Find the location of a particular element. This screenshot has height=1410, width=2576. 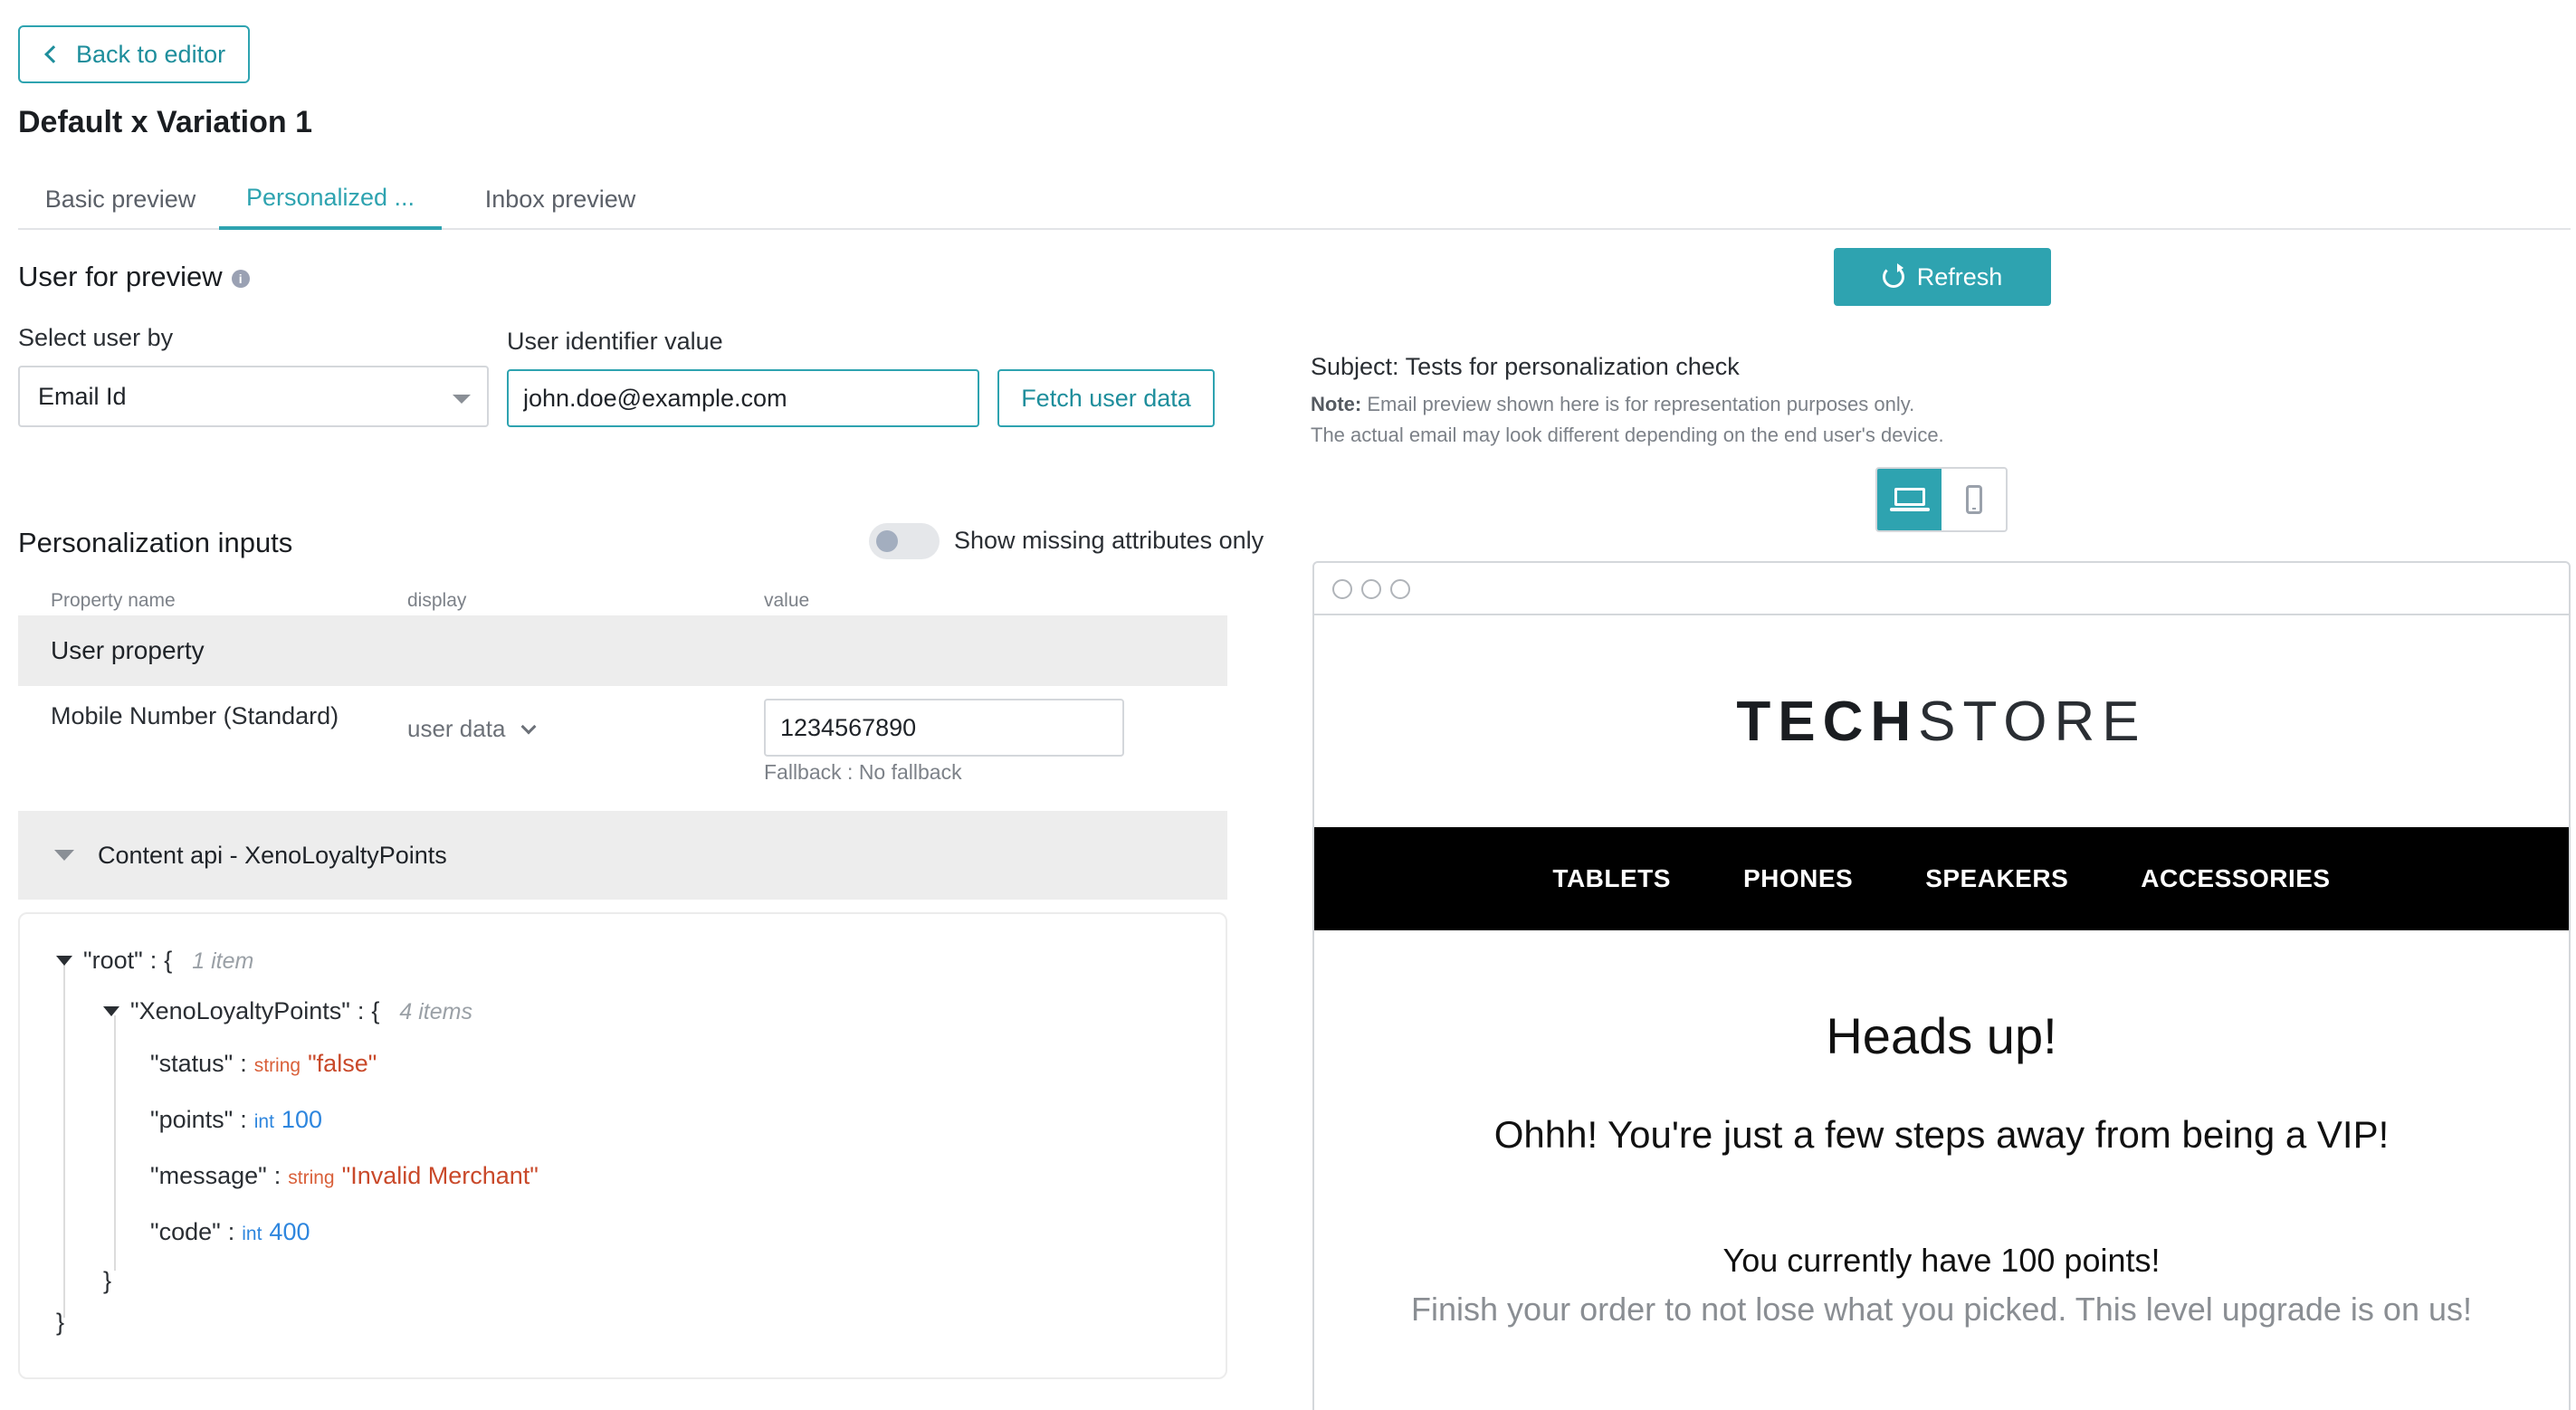

column-header-property-name: Property name is located at coordinates (114, 600).